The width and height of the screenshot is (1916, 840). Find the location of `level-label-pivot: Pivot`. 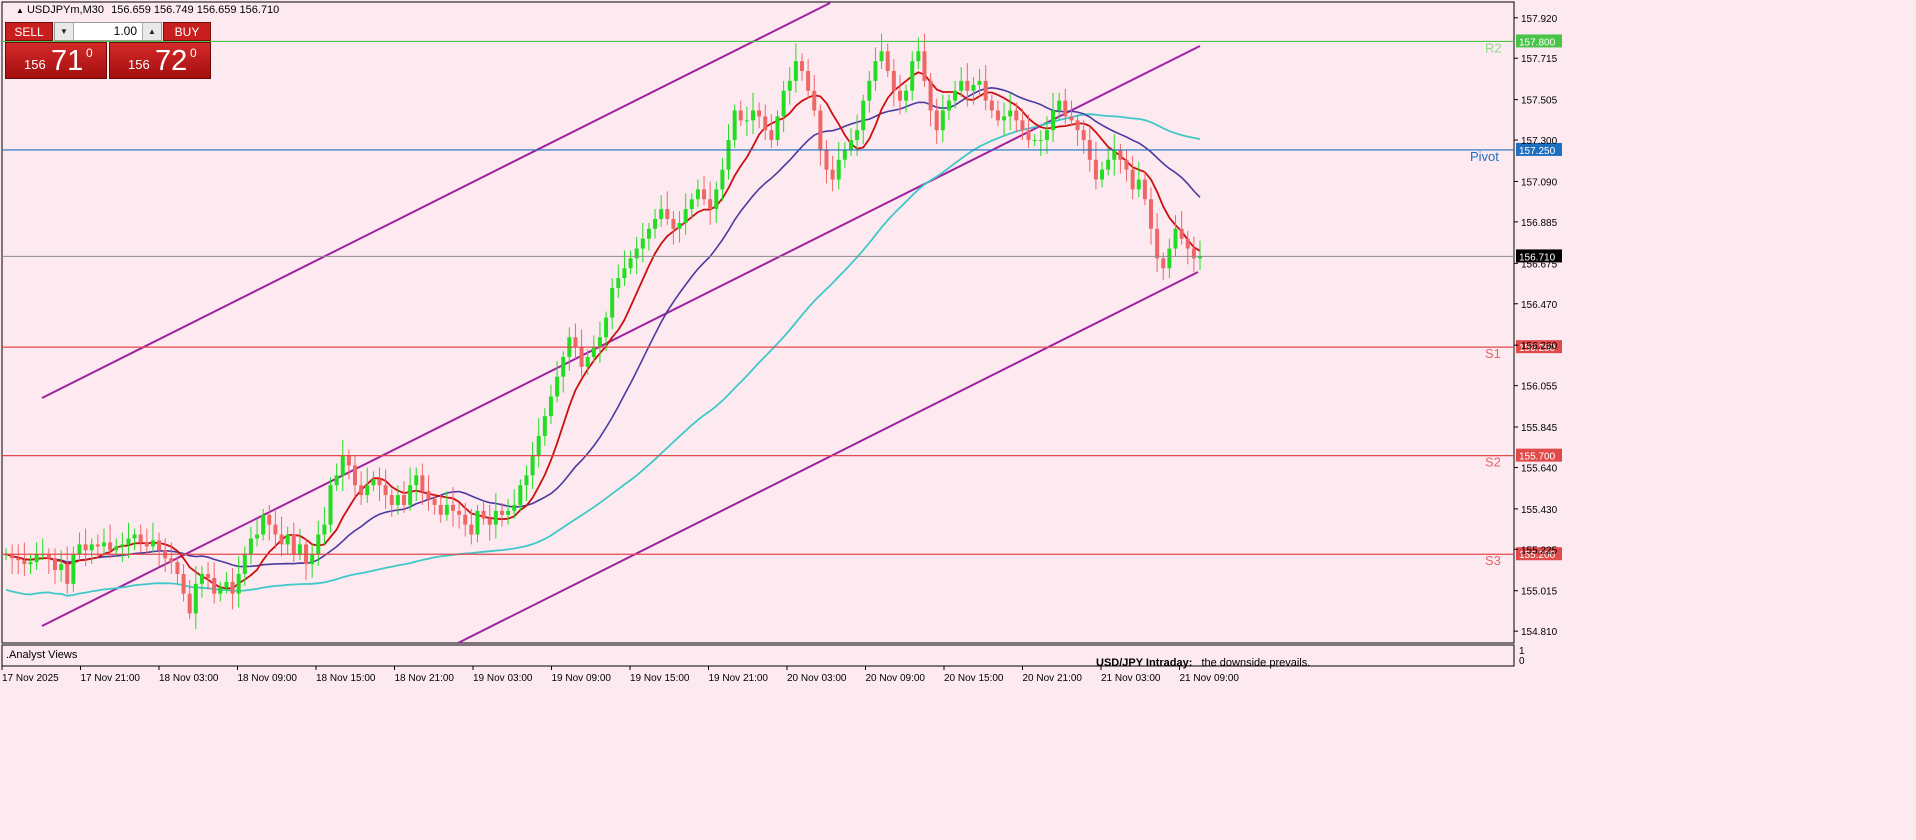

level-label-pivot: Pivot is located at coordinates (1484, 156).